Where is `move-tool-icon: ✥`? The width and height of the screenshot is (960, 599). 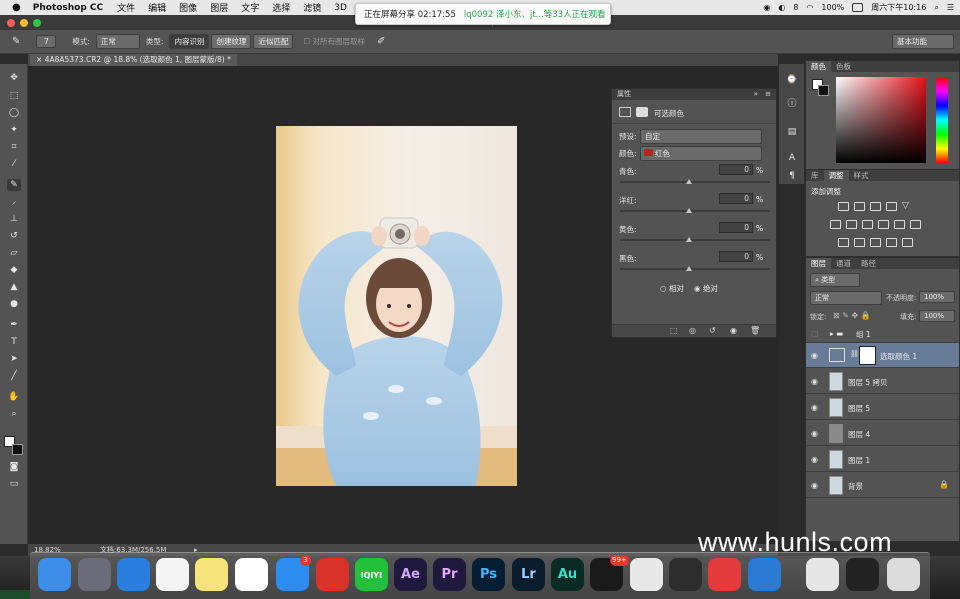
move-tool-icon: ✥ is located at coordinates (14, 78).